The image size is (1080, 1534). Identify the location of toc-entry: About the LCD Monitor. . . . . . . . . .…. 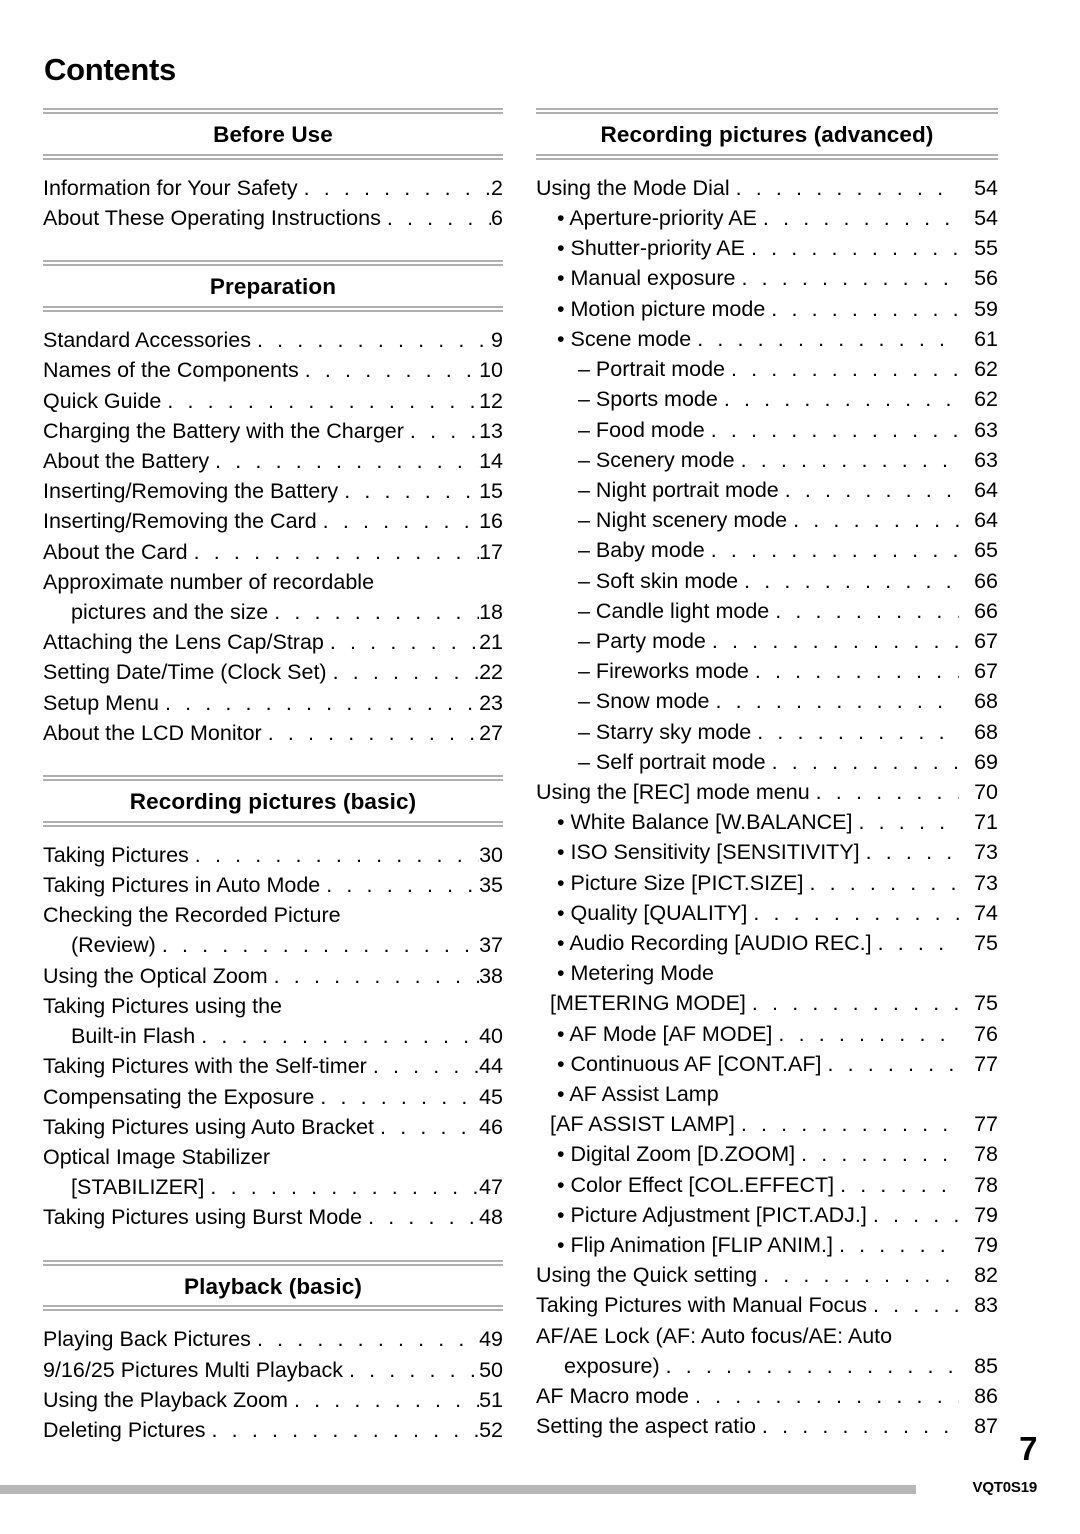
(273, 733).